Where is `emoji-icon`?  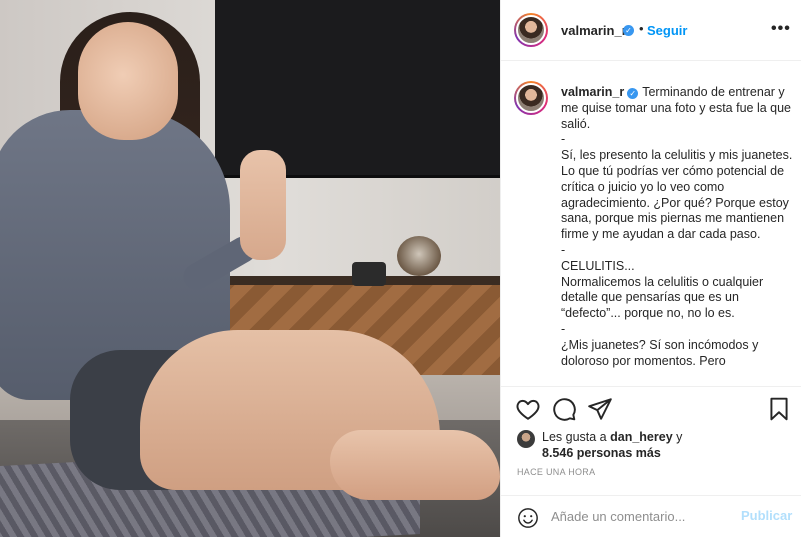
emoji-icon is located at coordinates (528, 518).